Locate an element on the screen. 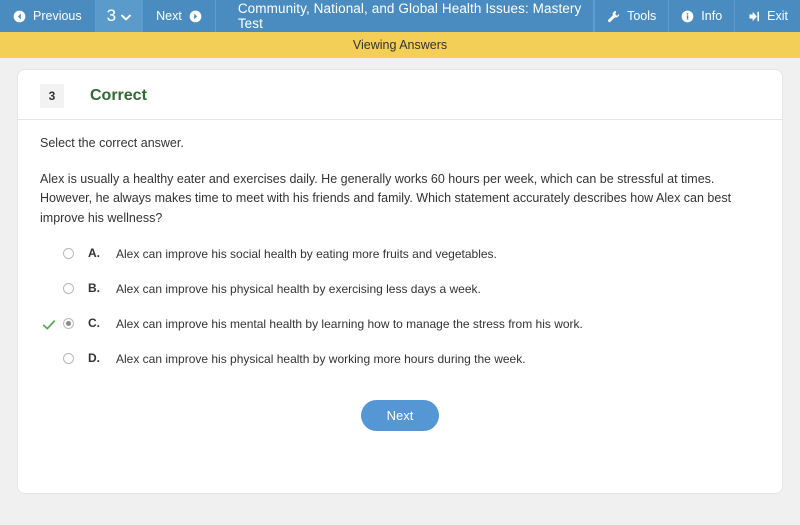 The image size is (800, 525). page-number-dropdown: 3 is located at coordinates (119, 16).